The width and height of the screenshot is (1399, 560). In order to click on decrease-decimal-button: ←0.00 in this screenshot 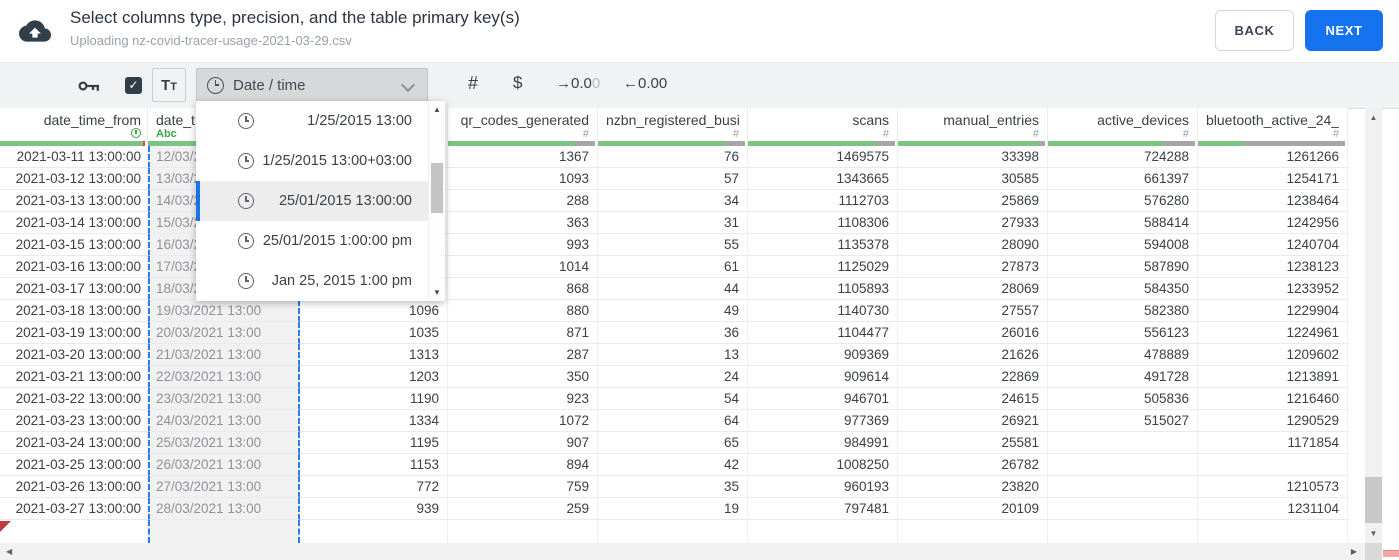, I will do `click(645, 83)`.